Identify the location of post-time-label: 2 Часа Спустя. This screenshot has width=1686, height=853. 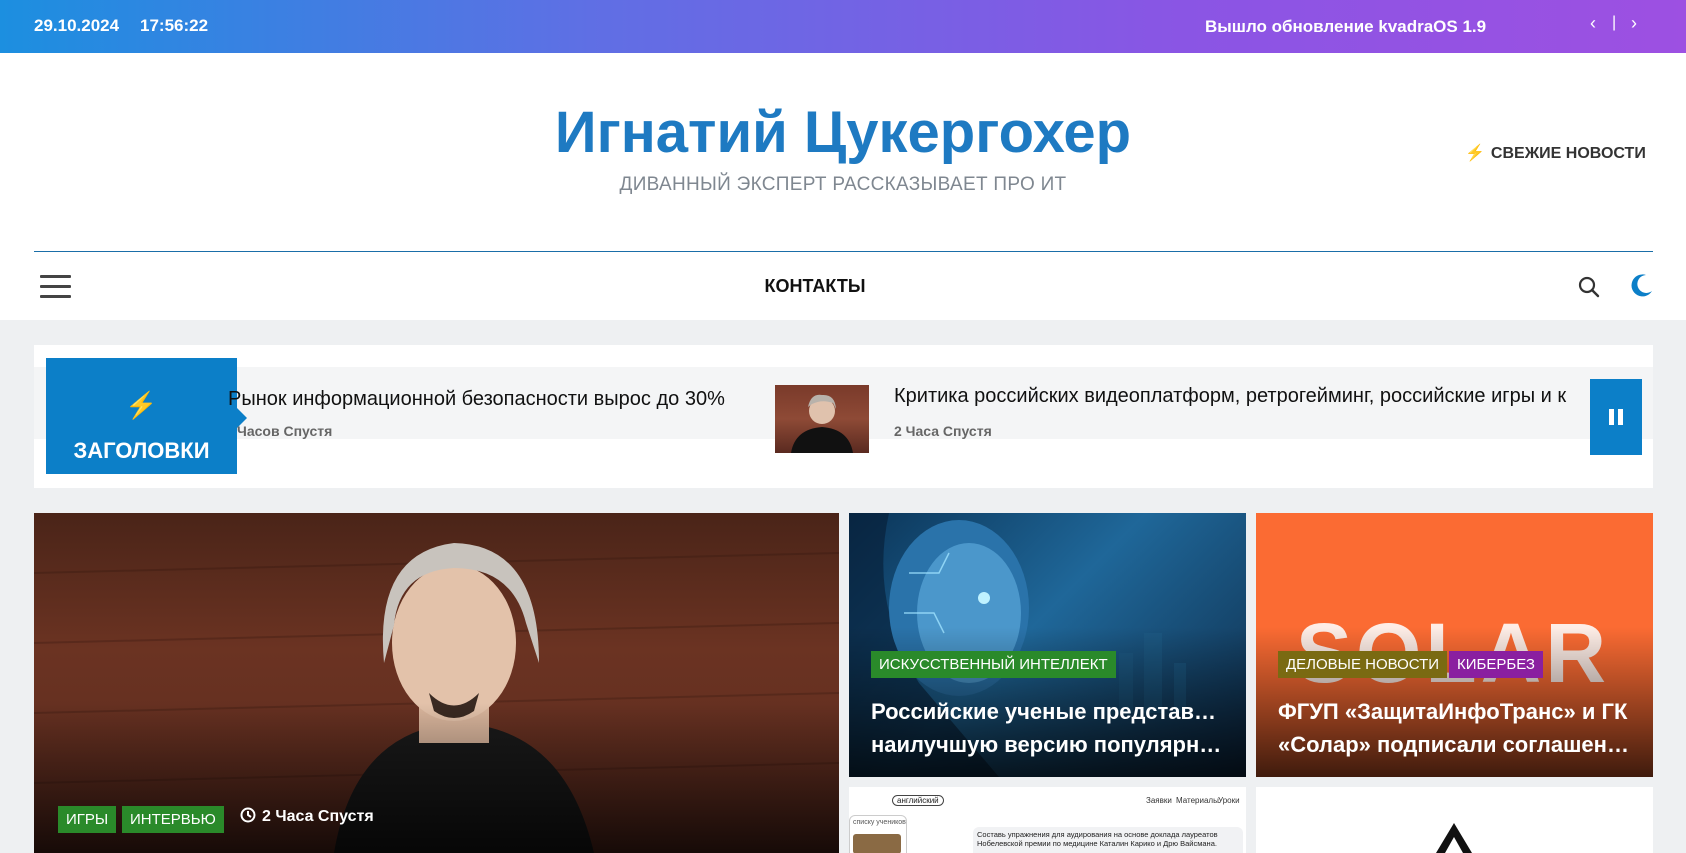
(318, 816).